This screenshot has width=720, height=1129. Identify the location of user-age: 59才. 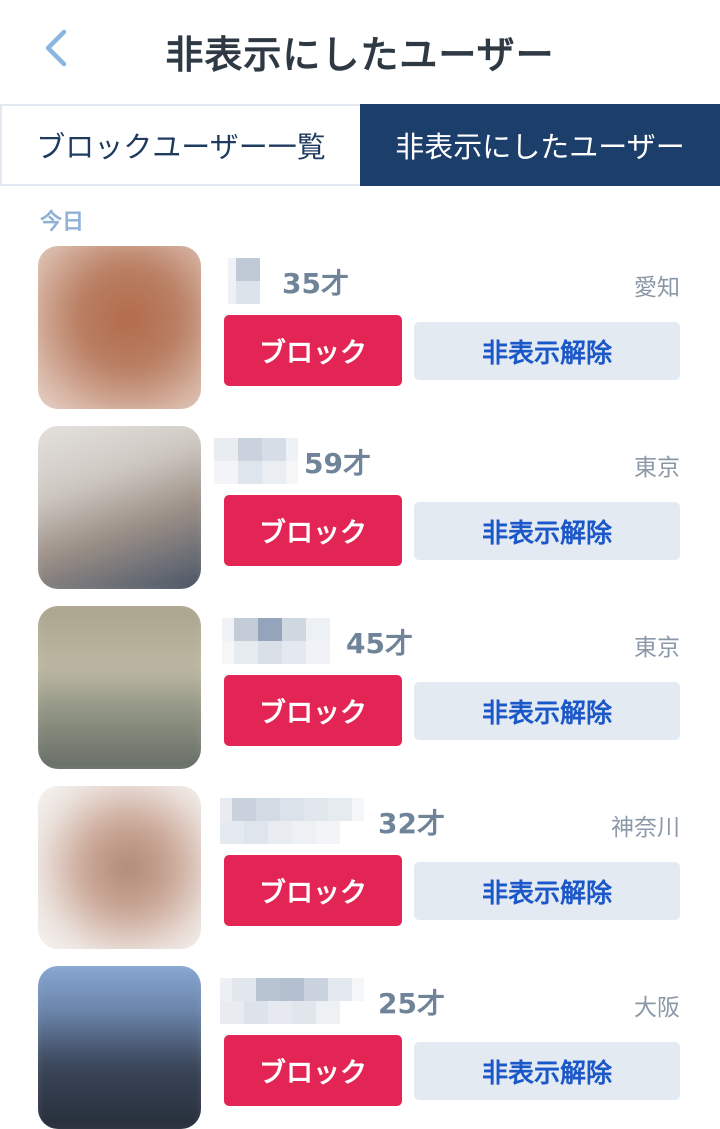
(337, 463).